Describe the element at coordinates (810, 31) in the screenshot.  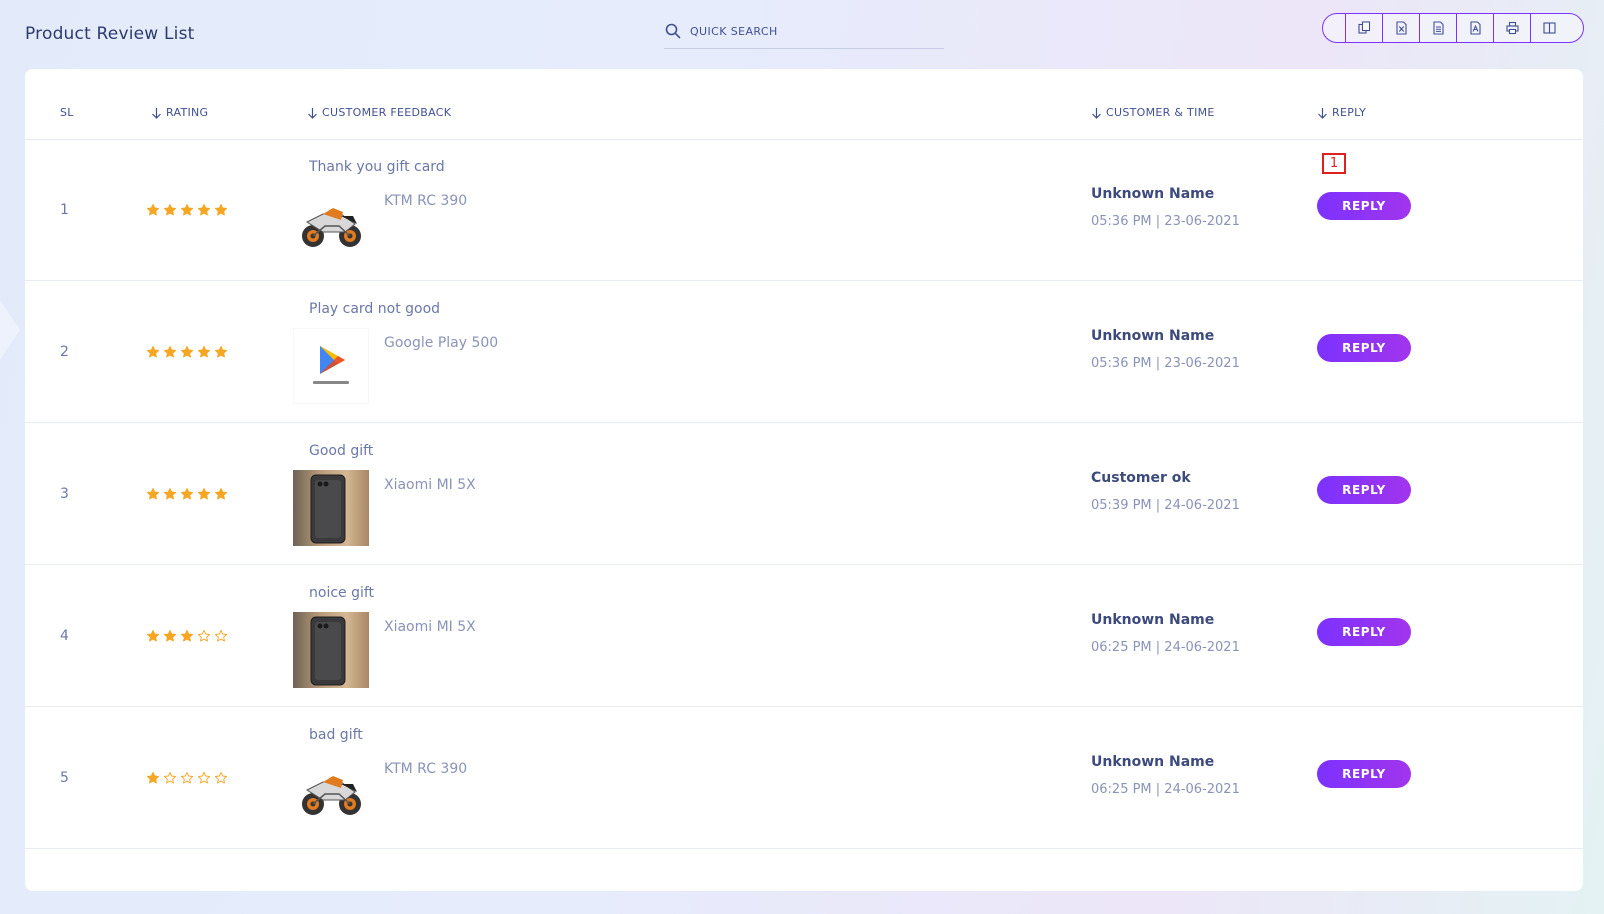
I see `search-input` at that location.